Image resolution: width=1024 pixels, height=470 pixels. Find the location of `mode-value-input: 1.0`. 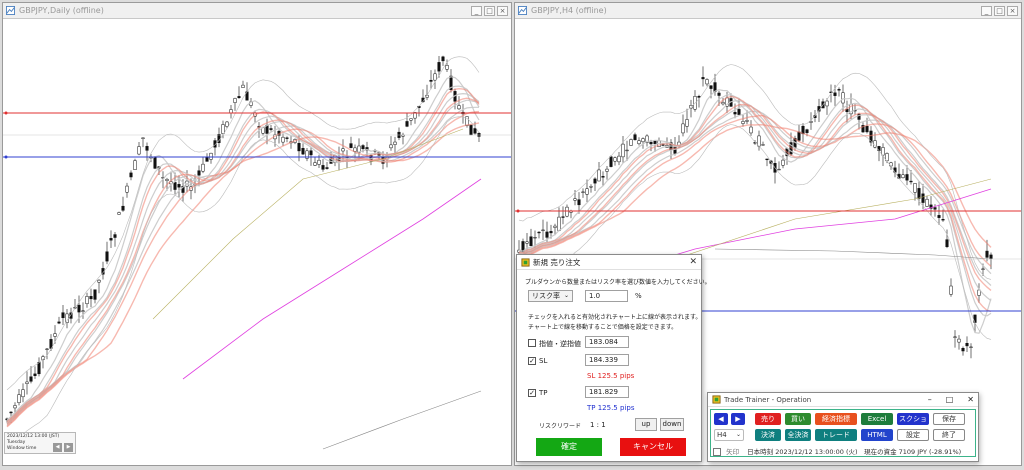

mode-value-input: 1.0 is located at coordinates (606, 296).